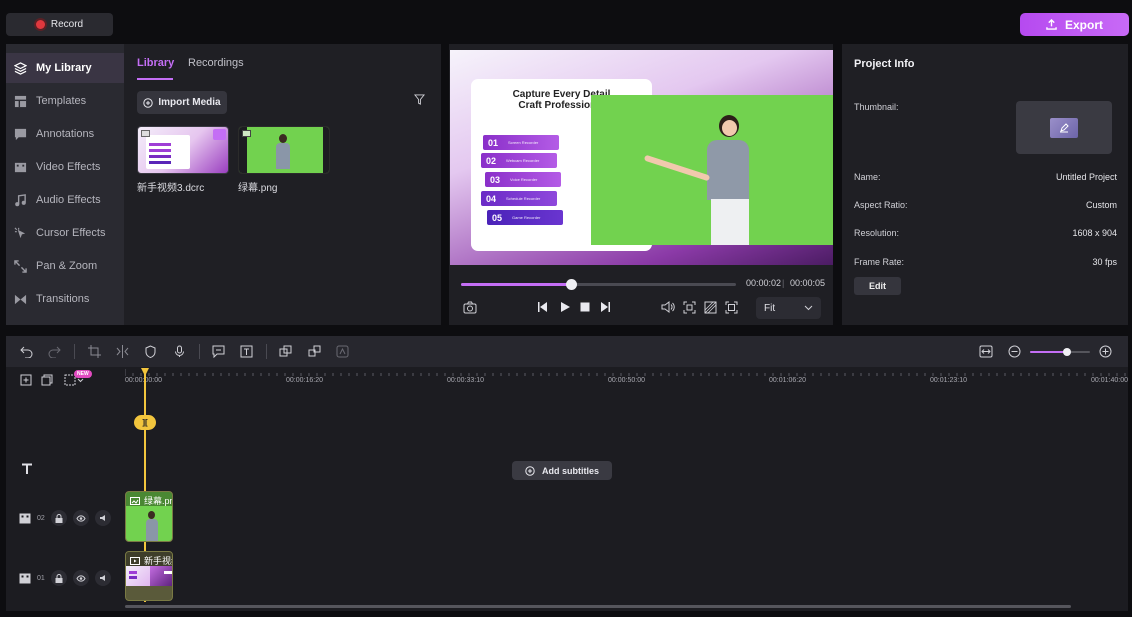  I want to click on zoom-slider-handle, so click(1067, 352).